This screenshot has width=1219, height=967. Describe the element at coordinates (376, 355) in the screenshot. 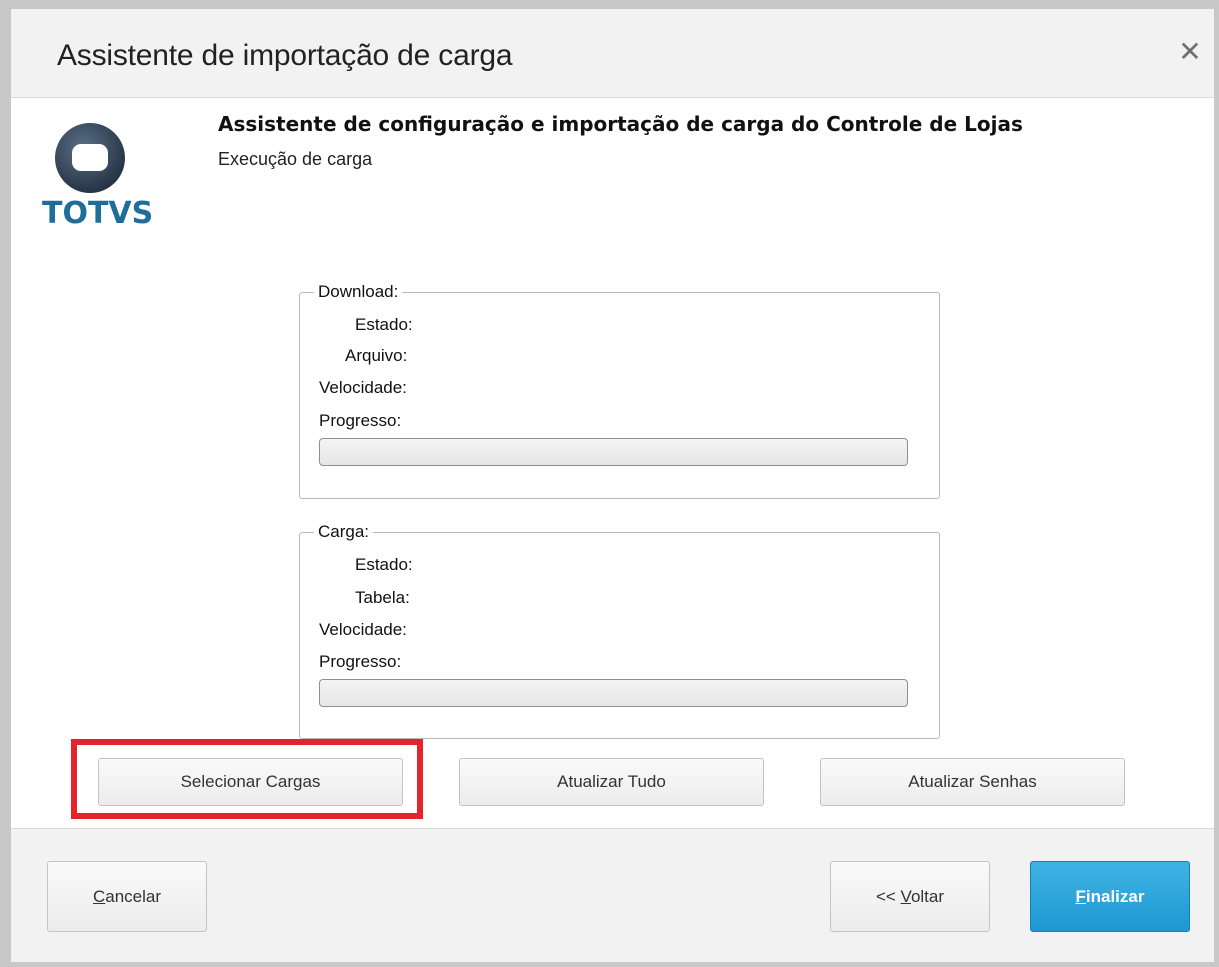

I see `download-arquivo-label: Arquivo:` at that location.